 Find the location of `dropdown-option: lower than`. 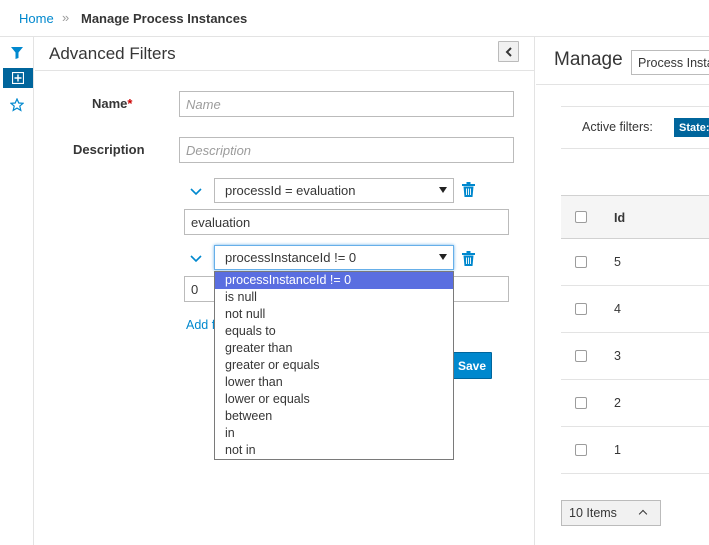

dropdown-option: lower than is located at coordinates (334, 382).